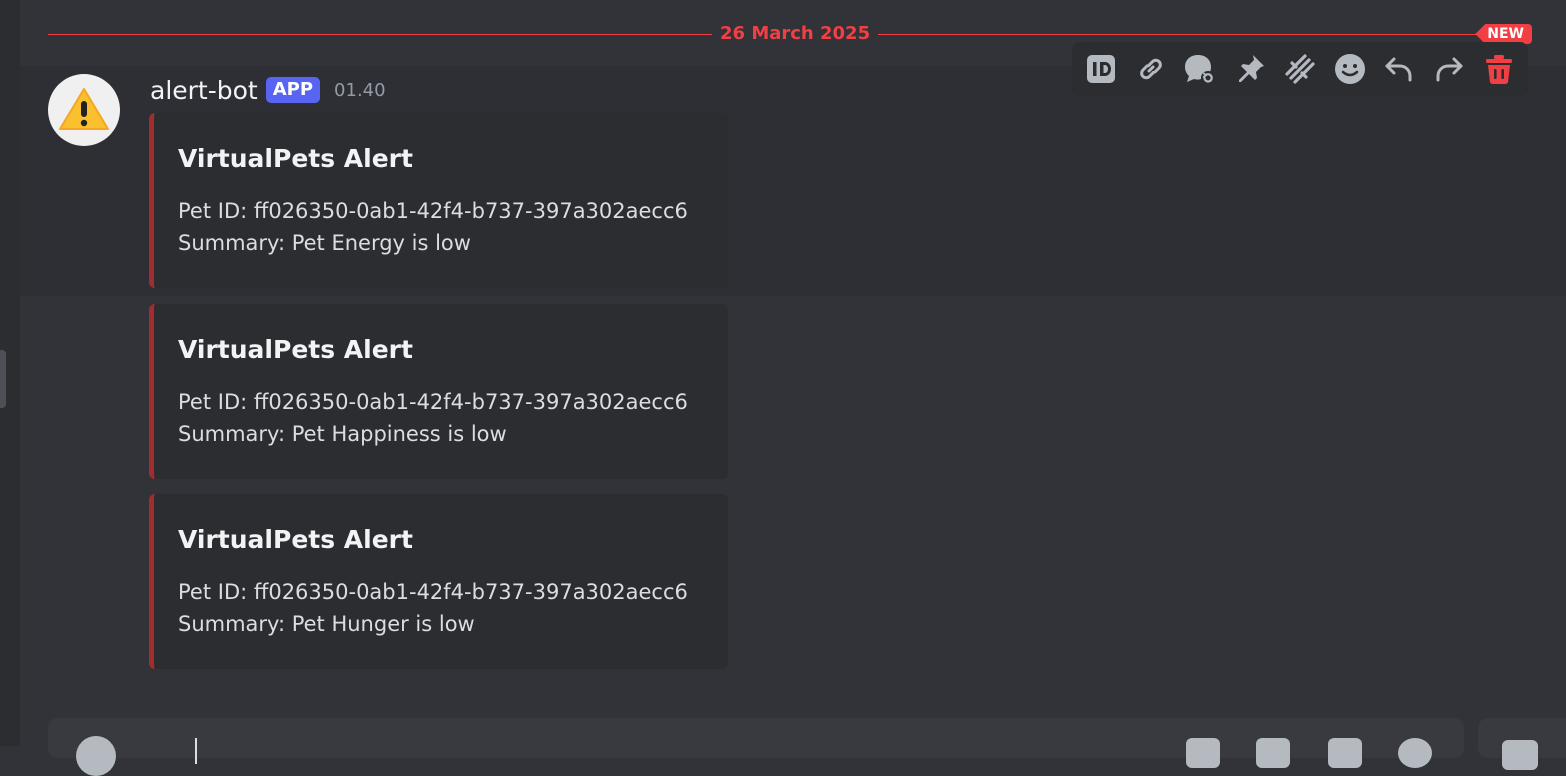  I want to click on username: alert-bot, so click(204, 90).